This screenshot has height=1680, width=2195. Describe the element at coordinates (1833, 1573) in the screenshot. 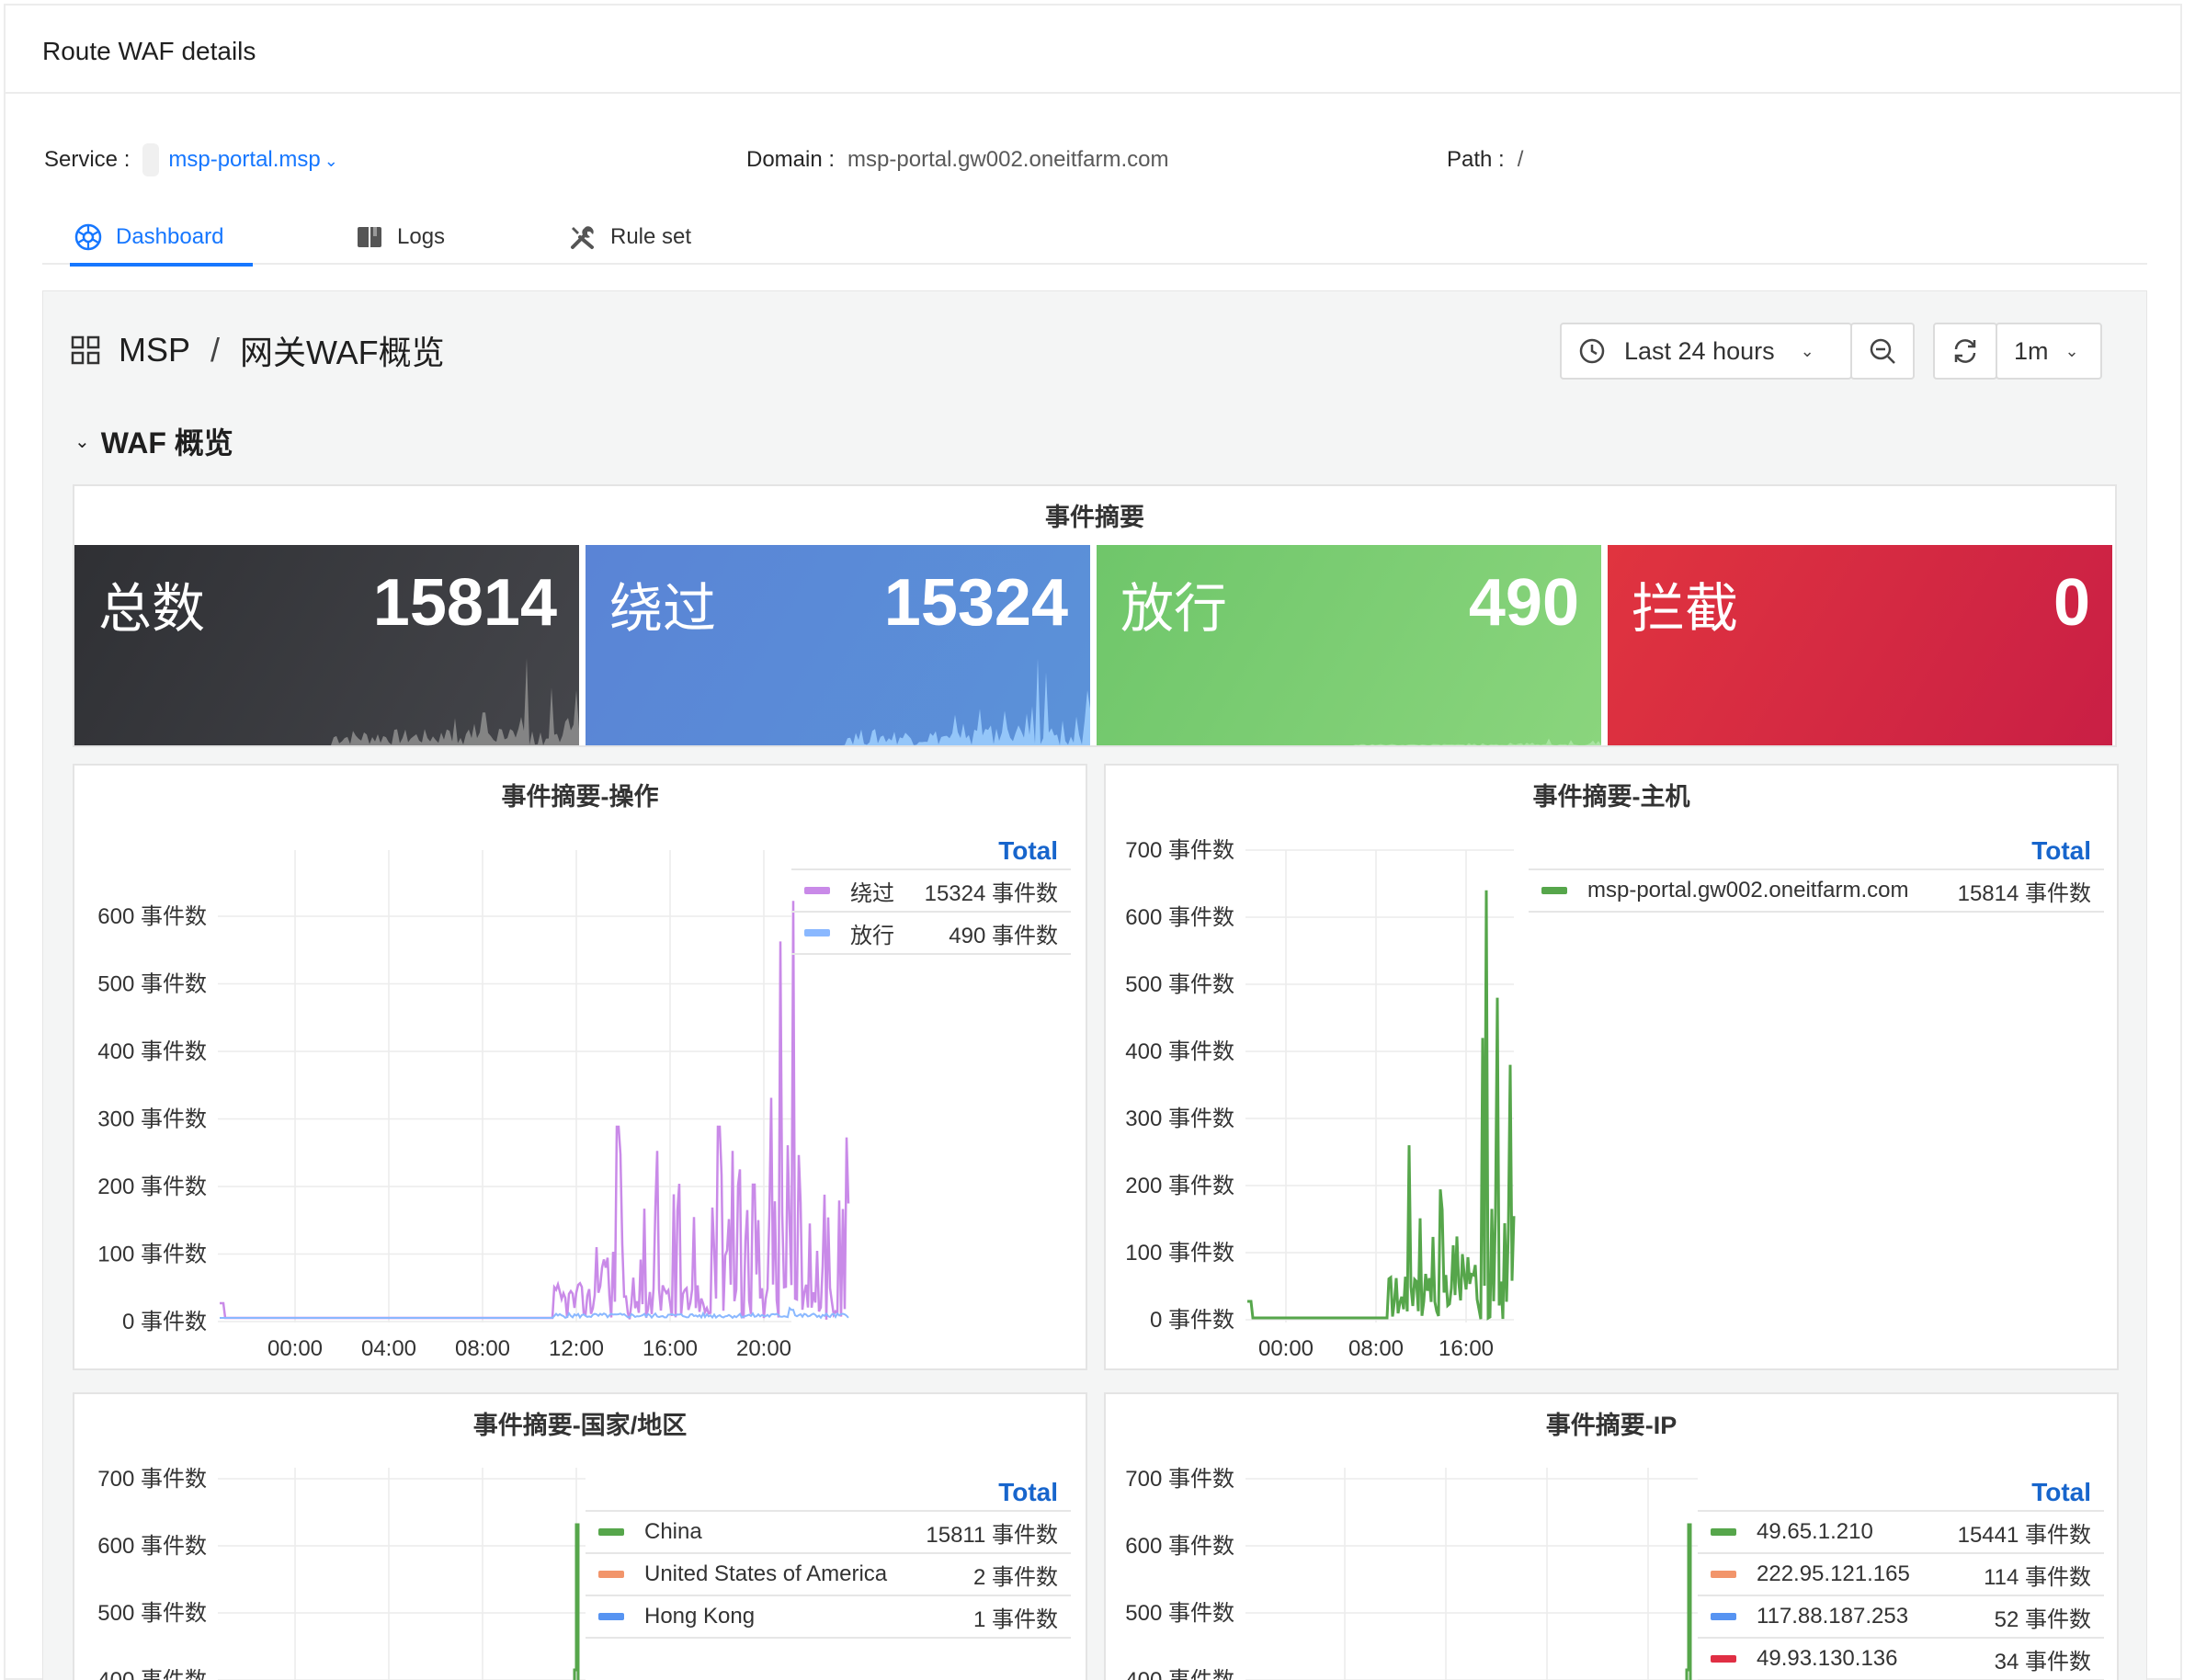

I see `legend-series-name: 222.95.121.165` at that location.